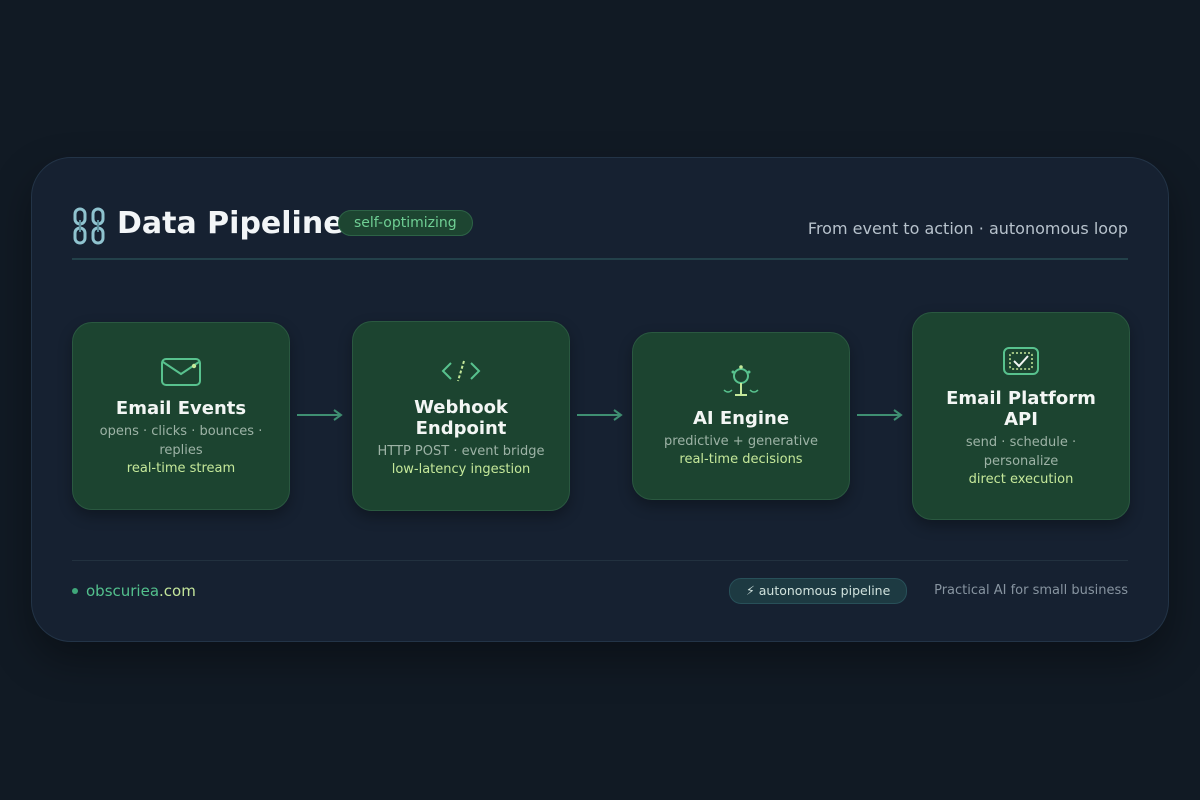 The width and height of the screenshot is (1200, 800). What do you see at coordinates (461, 451) in the screenshot?
I see `node-description: HTTP POST · event bridge` at bounding box center [461, 451].